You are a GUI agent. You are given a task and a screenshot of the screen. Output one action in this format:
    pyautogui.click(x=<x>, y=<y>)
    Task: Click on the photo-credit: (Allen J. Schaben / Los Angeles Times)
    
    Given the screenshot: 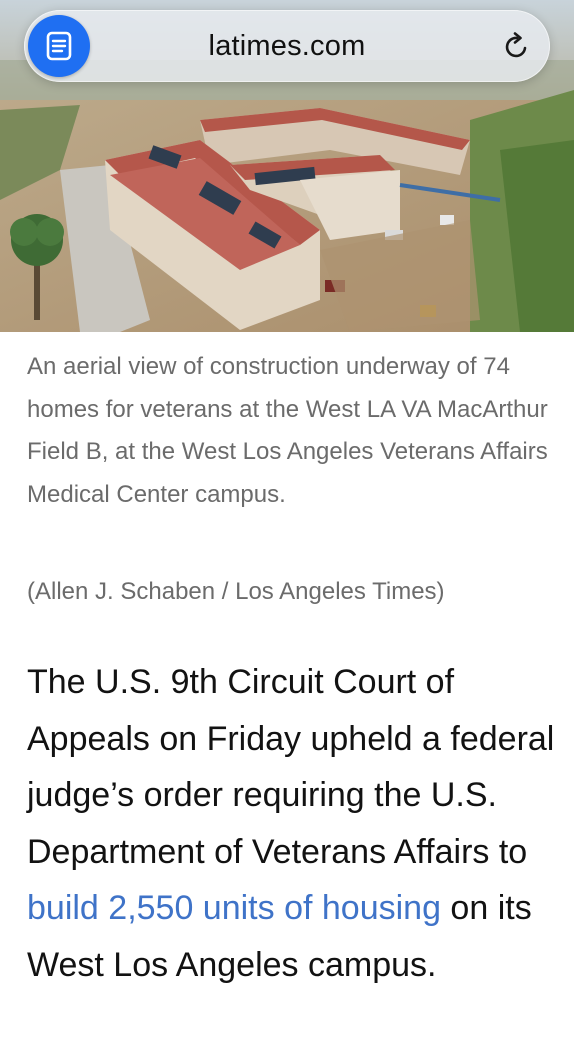 What is the action you would take?
    pyautogui.click(x=236, y=591)
    